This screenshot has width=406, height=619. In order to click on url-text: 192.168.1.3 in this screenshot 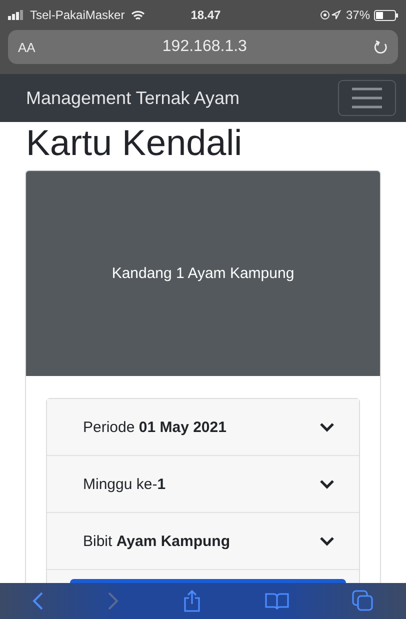, I will do `click(204, 47)`.